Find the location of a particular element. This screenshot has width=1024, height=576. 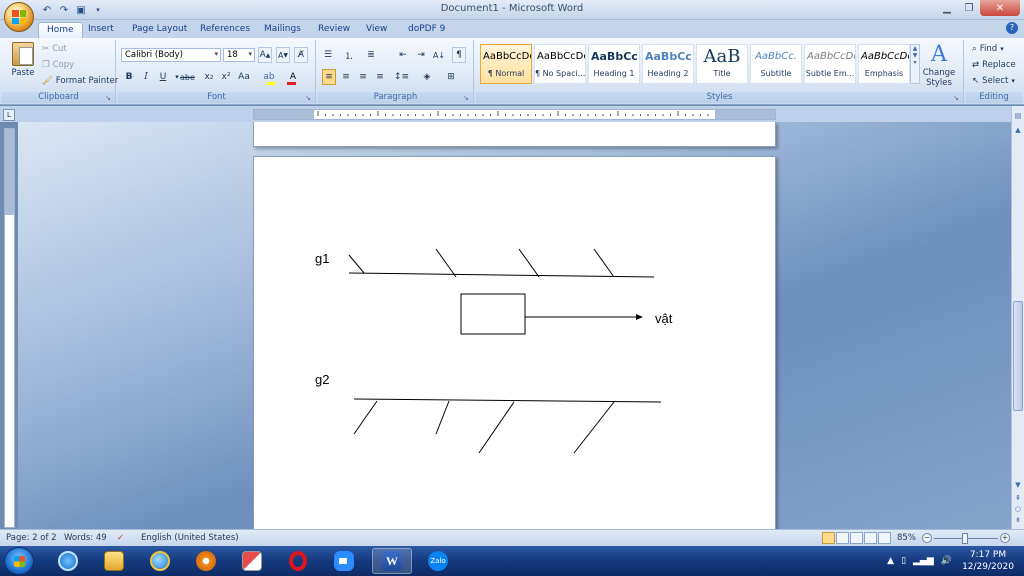

taskbar-ie-icon is located at coordinates (160, 561).